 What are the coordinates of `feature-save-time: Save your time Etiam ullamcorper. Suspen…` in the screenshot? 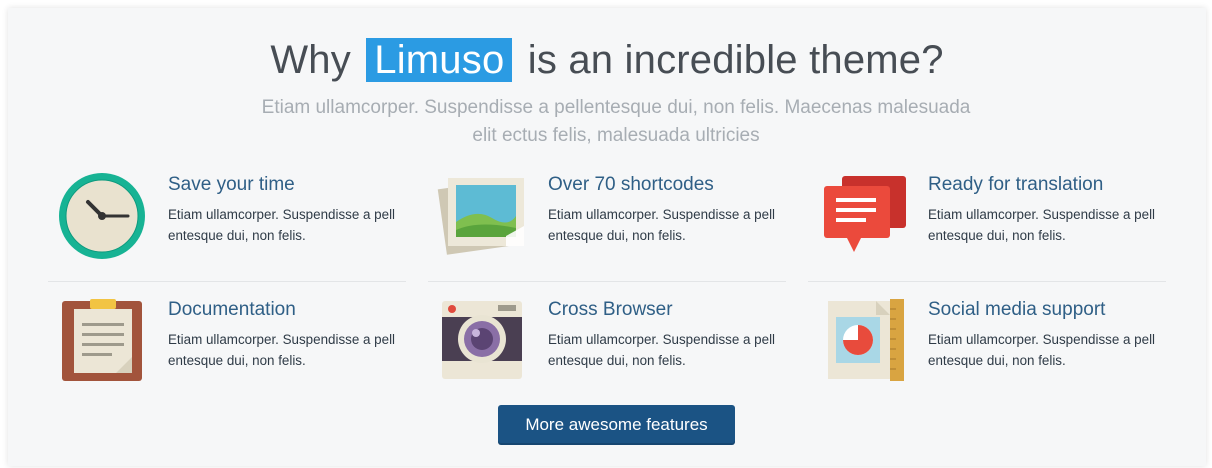 It's located at (225, 220).